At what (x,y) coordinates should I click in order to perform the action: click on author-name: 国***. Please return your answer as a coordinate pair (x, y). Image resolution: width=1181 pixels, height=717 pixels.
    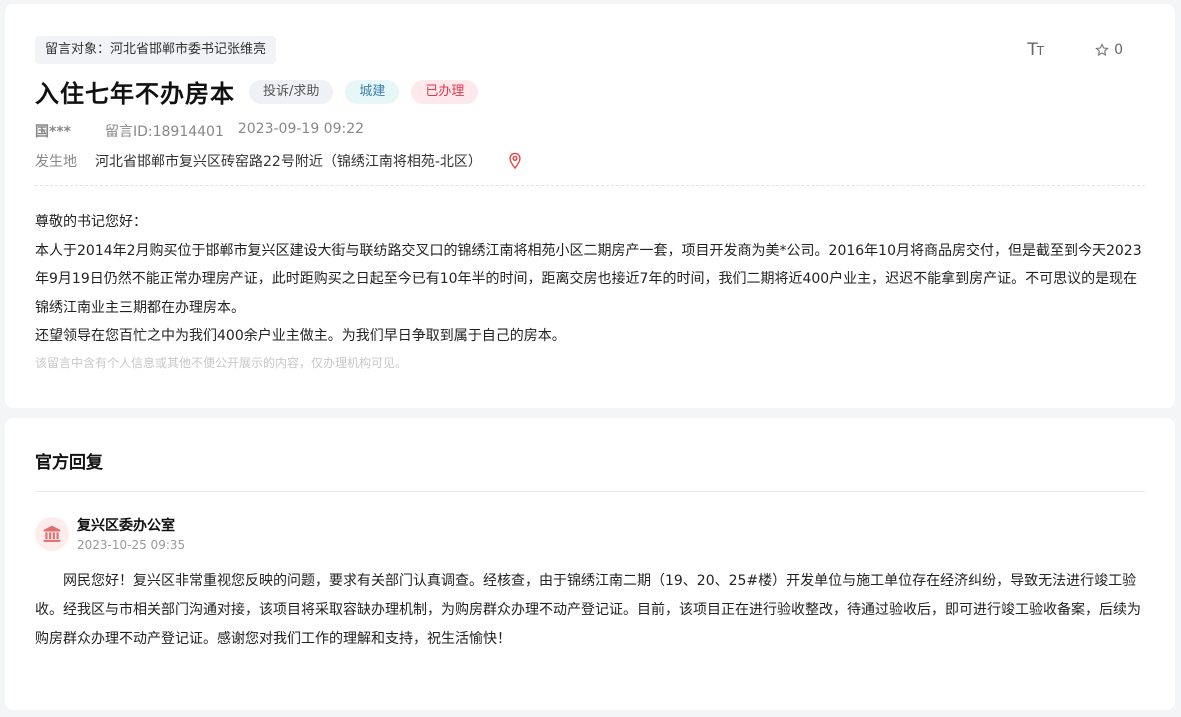
    Looking at the image, I should click on (53, 132).